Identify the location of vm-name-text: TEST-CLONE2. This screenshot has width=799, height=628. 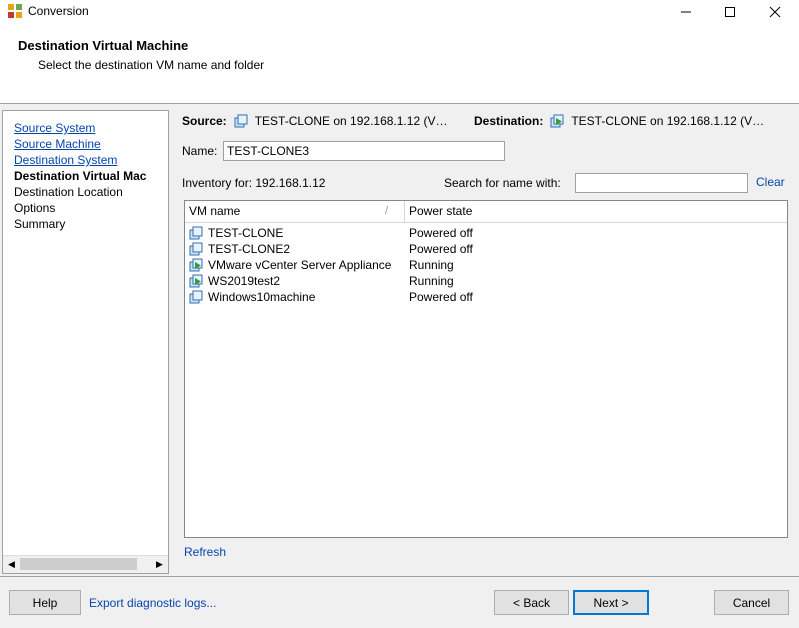
(249, 249).